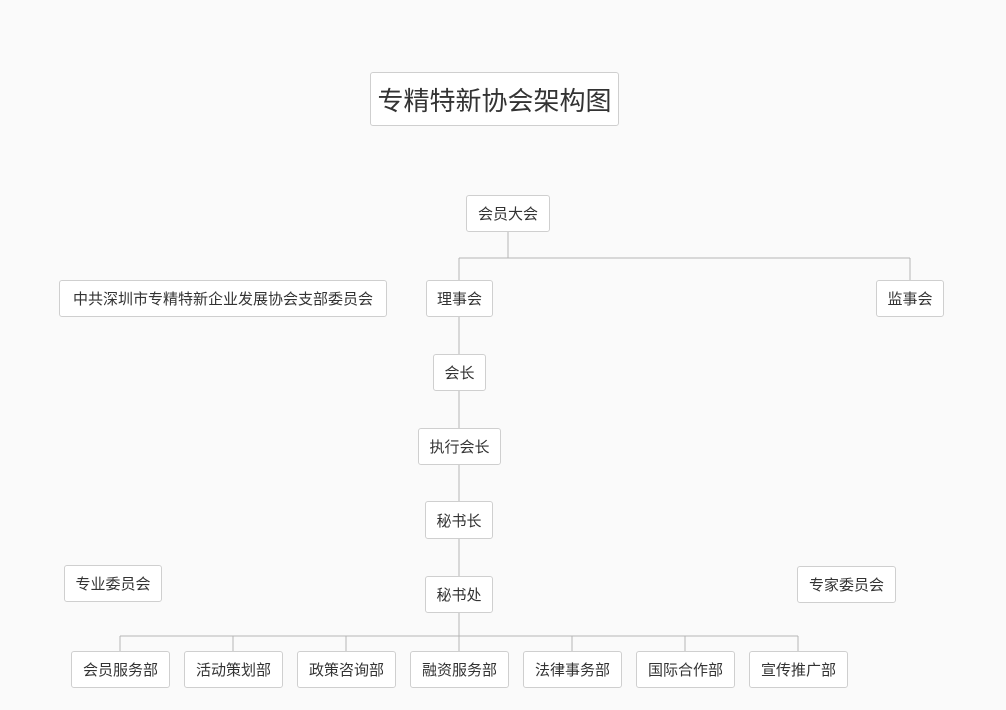  I want to click on node-general-assembly: 会员大会, so click(508, 213).